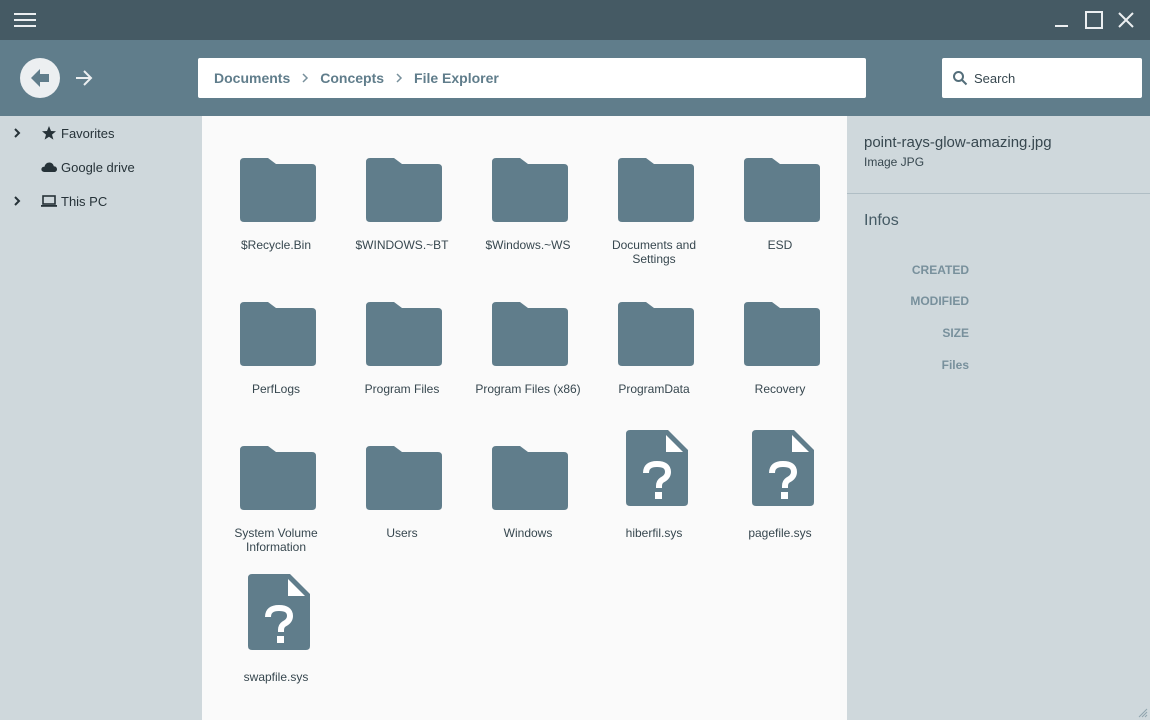 The height and width of the screenshot is (720, 1150). I want to click on star-icon, so click(49, 133).